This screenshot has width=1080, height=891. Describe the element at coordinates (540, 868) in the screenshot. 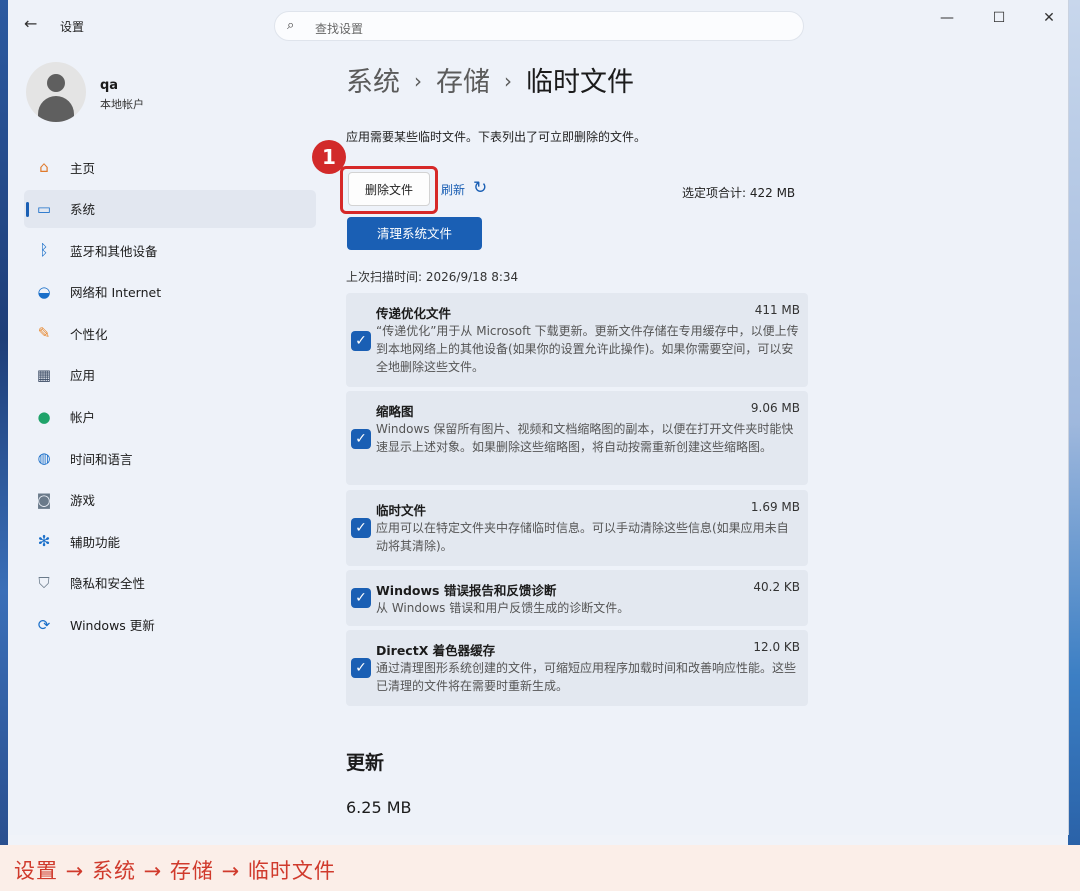

I see `caption-bar: 设置 → 系统 → 存储 → 临时文件` at that location.